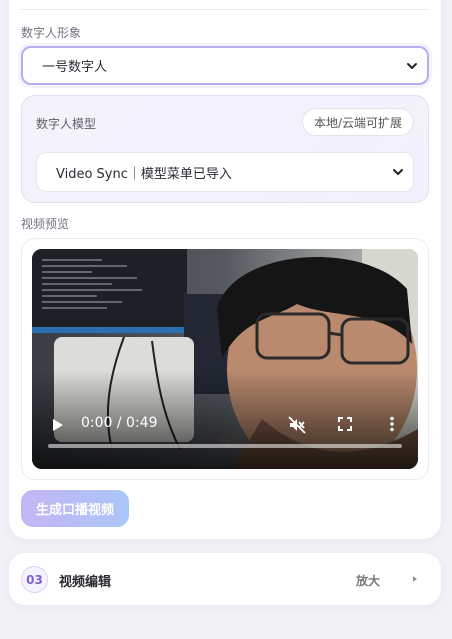 The image size is (452, 639). Describe the element at coordinates (415, 579) in the screenshot. I see `caret-right-icon` at that location.